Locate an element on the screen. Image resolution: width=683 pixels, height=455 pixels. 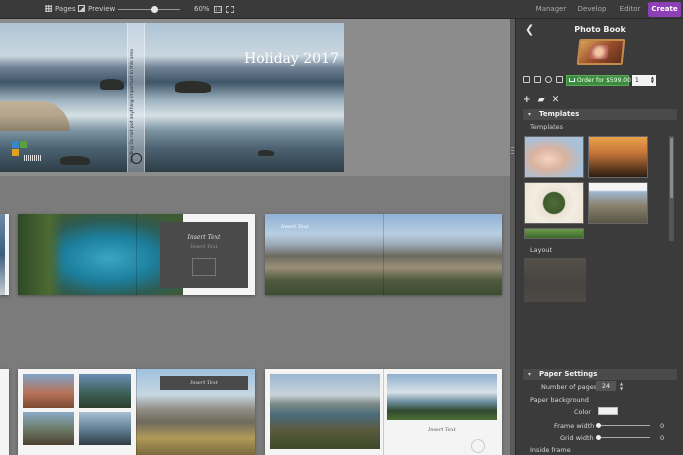
pages-label: Pages is located at coordinates (65, 9).